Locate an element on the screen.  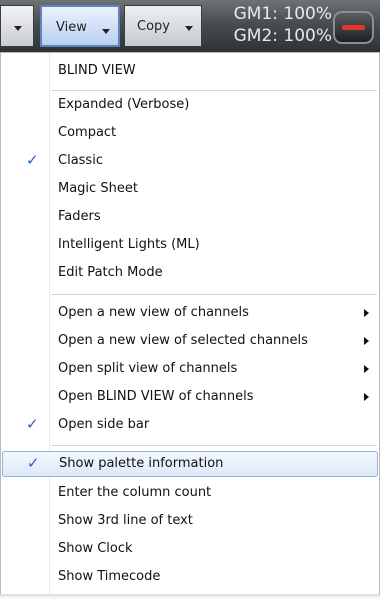
menu-item-enter-column-count: Enter the column count is located at coordinates (190, 493).